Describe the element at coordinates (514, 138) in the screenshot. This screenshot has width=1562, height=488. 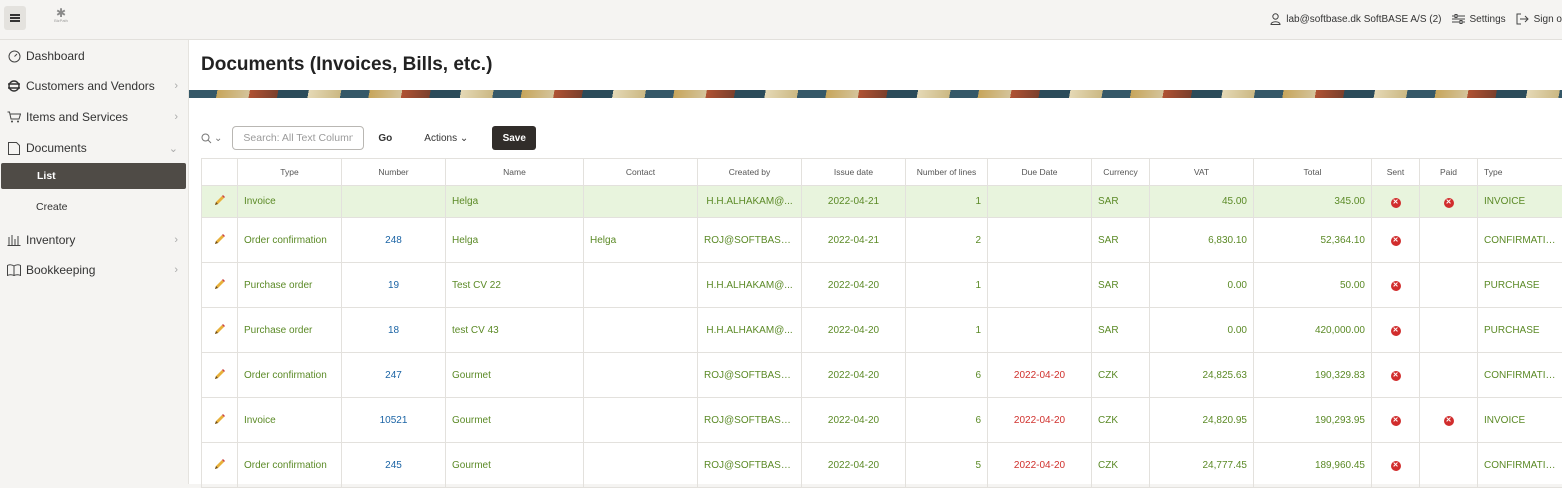
I see `save-button: Save` at that location.